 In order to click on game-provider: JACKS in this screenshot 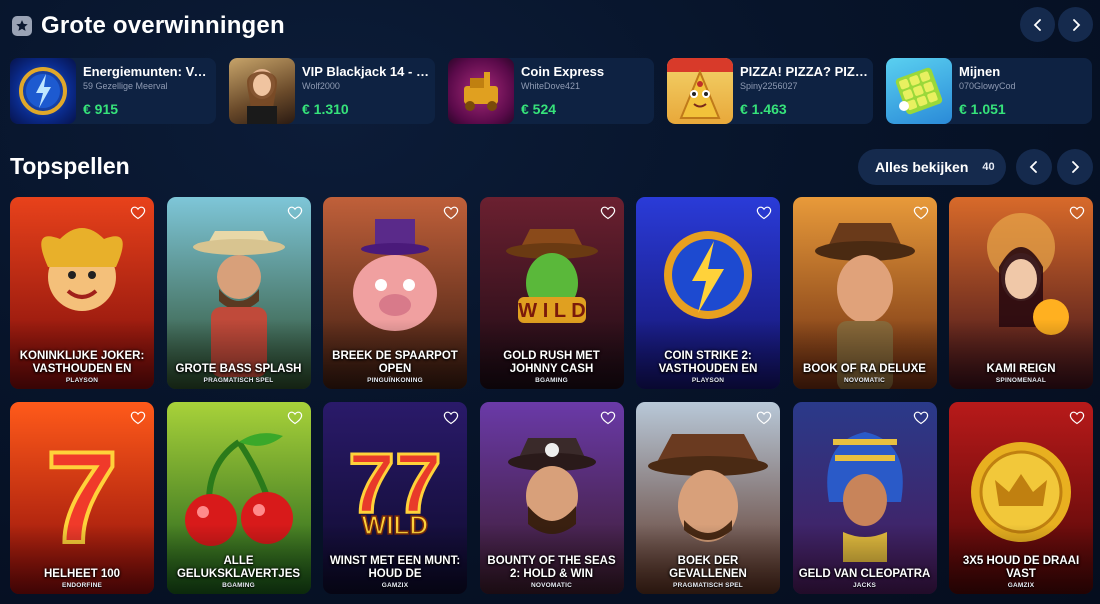, I will do `click(864, 585)`.